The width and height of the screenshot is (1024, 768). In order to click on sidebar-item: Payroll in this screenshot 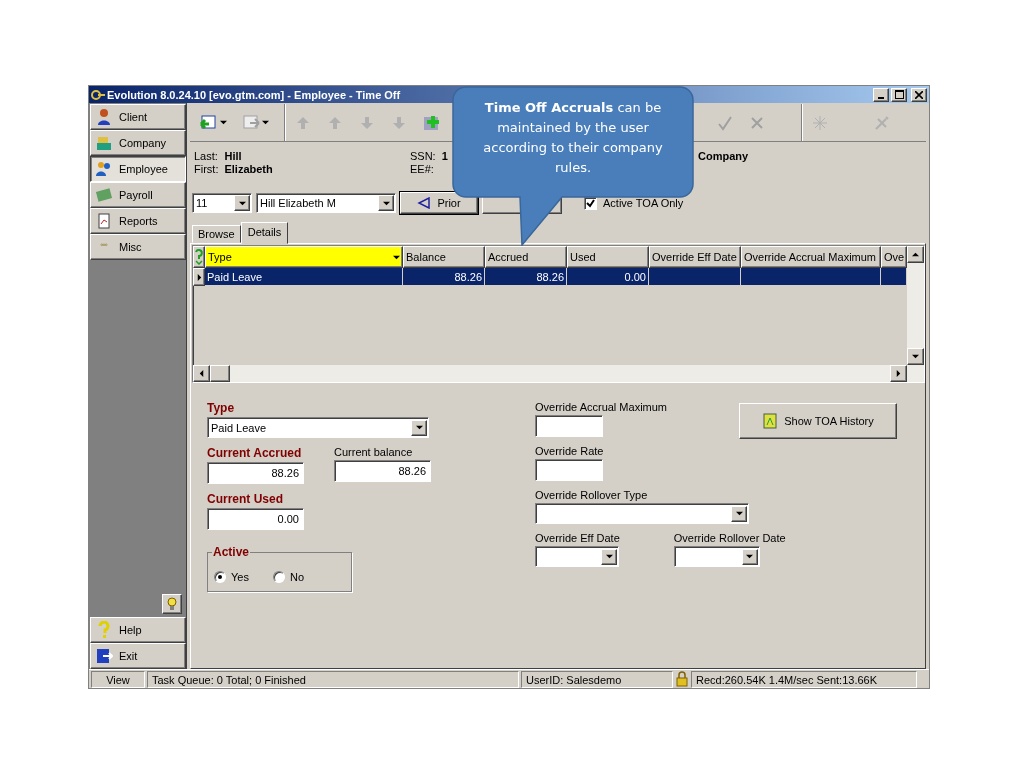, I will do `click(138, 195)`.